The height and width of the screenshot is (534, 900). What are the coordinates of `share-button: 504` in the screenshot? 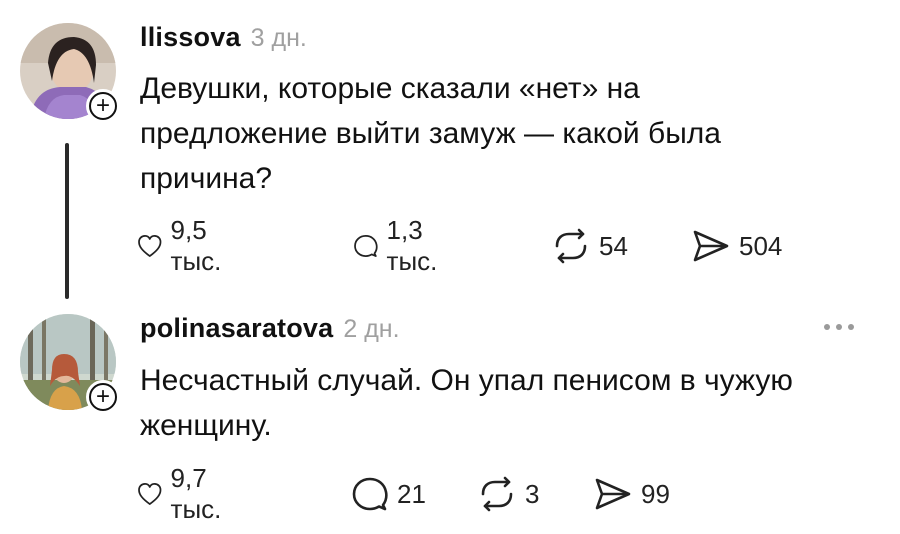 It's located at (736, 246).